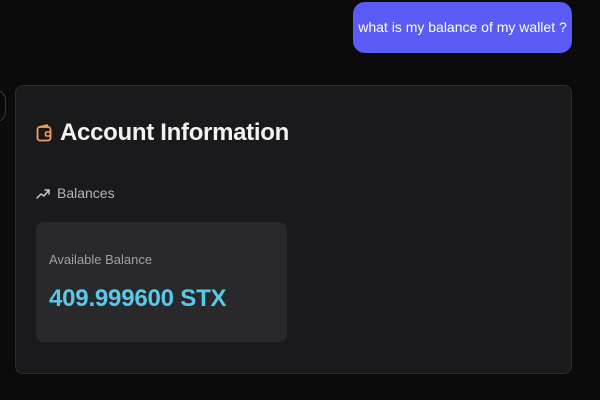 The width and height of the screenshot is (600, 400). I want to click on side-handle, so click(3, 106).